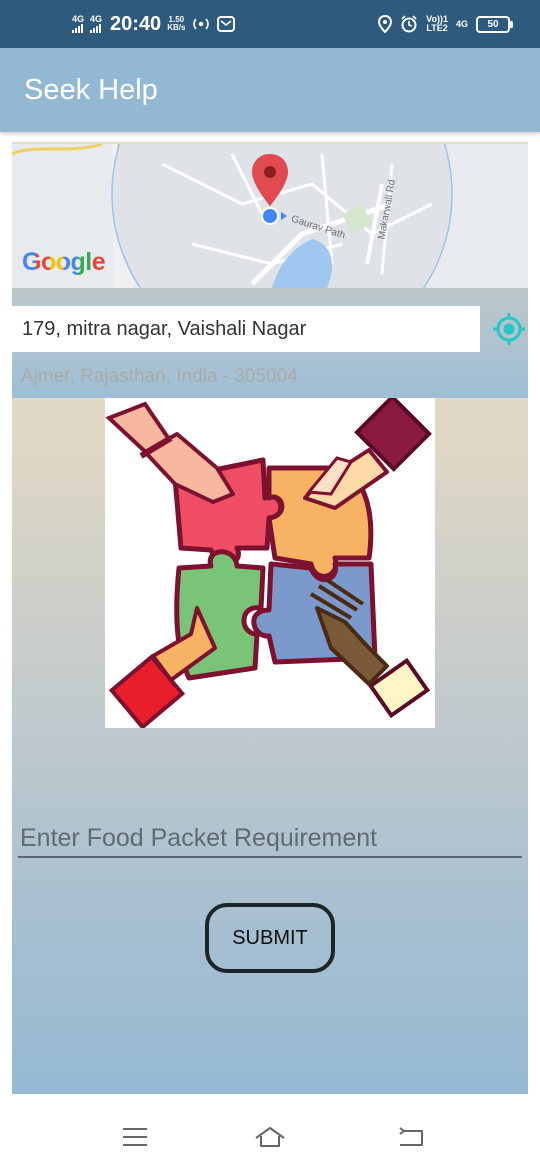  I want to click on battery-icon: 50, so click(494, 24).